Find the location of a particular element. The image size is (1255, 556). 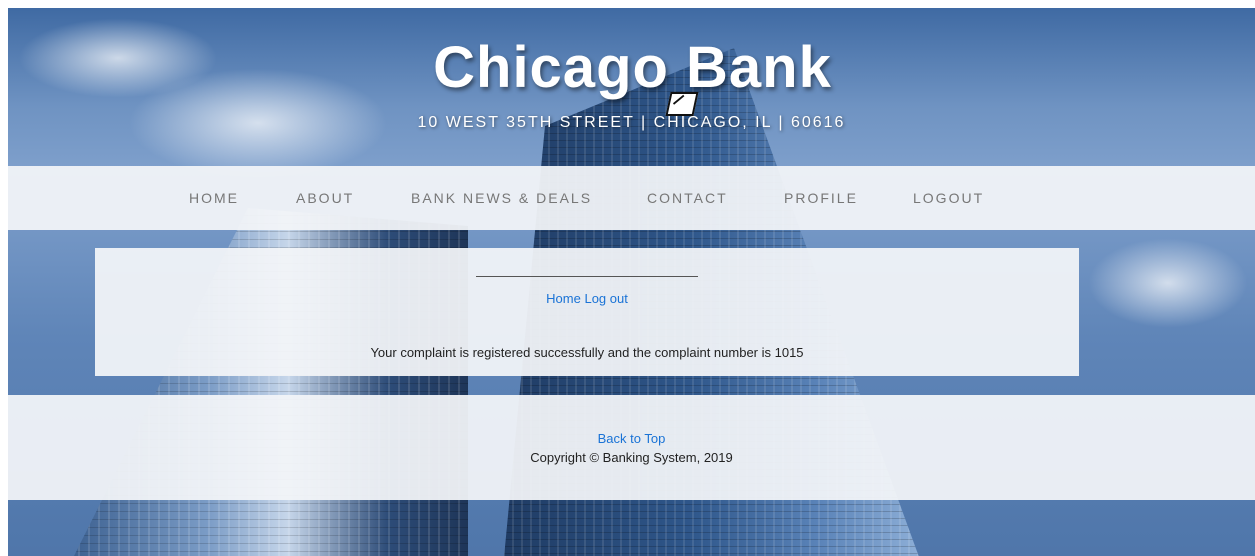

copyright-text: Copyright © Banking System, 2019 is located at coordinates (631, 457).